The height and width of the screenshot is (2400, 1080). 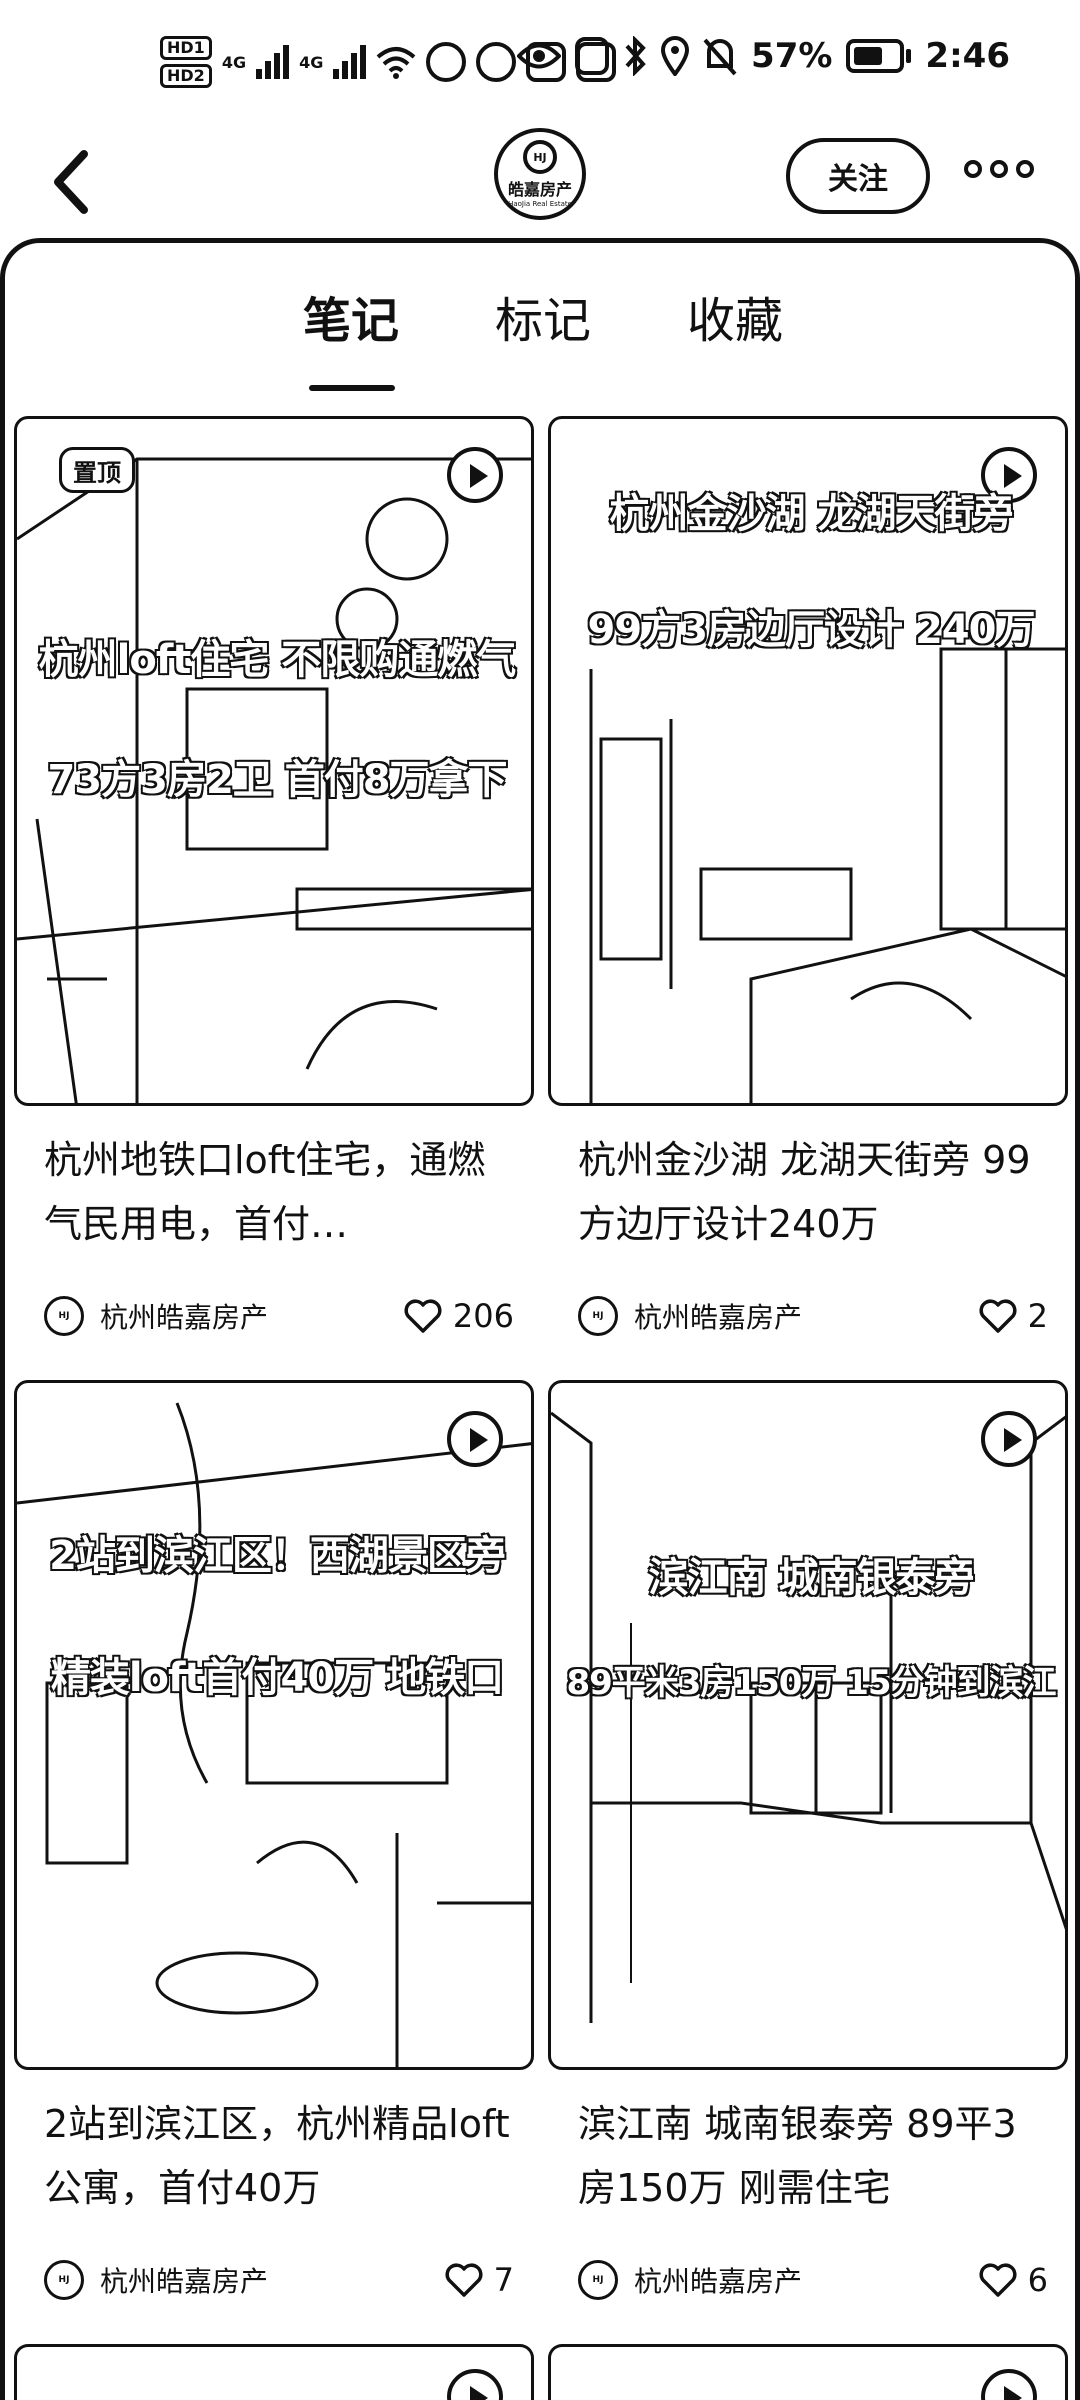 I want to click on note-title: 杭州金沙湖 龙湖天街旁 99方边厅设计240万, so click(x=813, y=1192).